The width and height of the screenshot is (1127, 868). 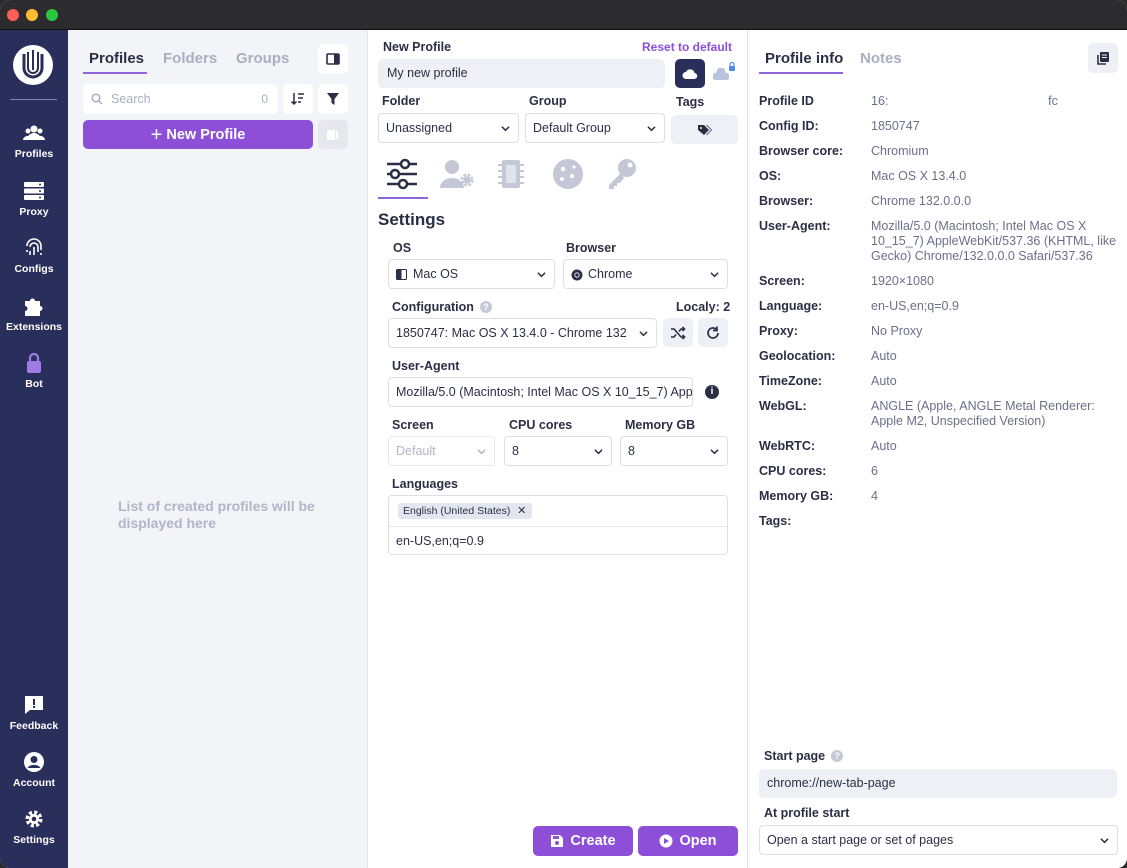 What do you see at coordinates (441, 451) in the screenshot?
I see `screen-select: Default` at bounding box center [441, 451].